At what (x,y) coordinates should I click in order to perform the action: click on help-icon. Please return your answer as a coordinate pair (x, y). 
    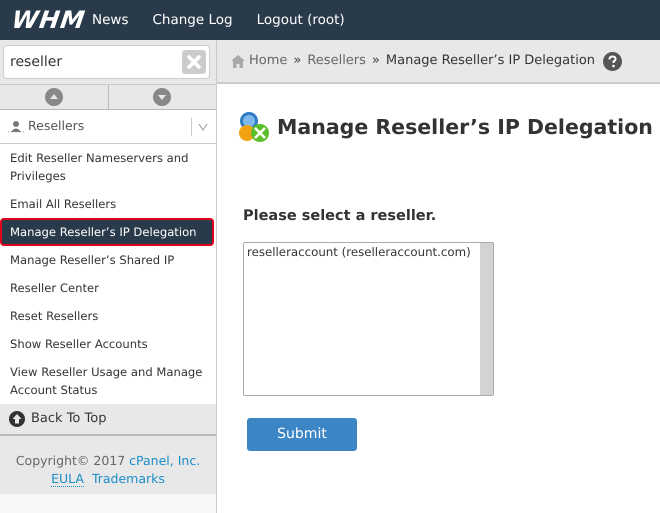
    Looking at the image, I should click on (612, 61).